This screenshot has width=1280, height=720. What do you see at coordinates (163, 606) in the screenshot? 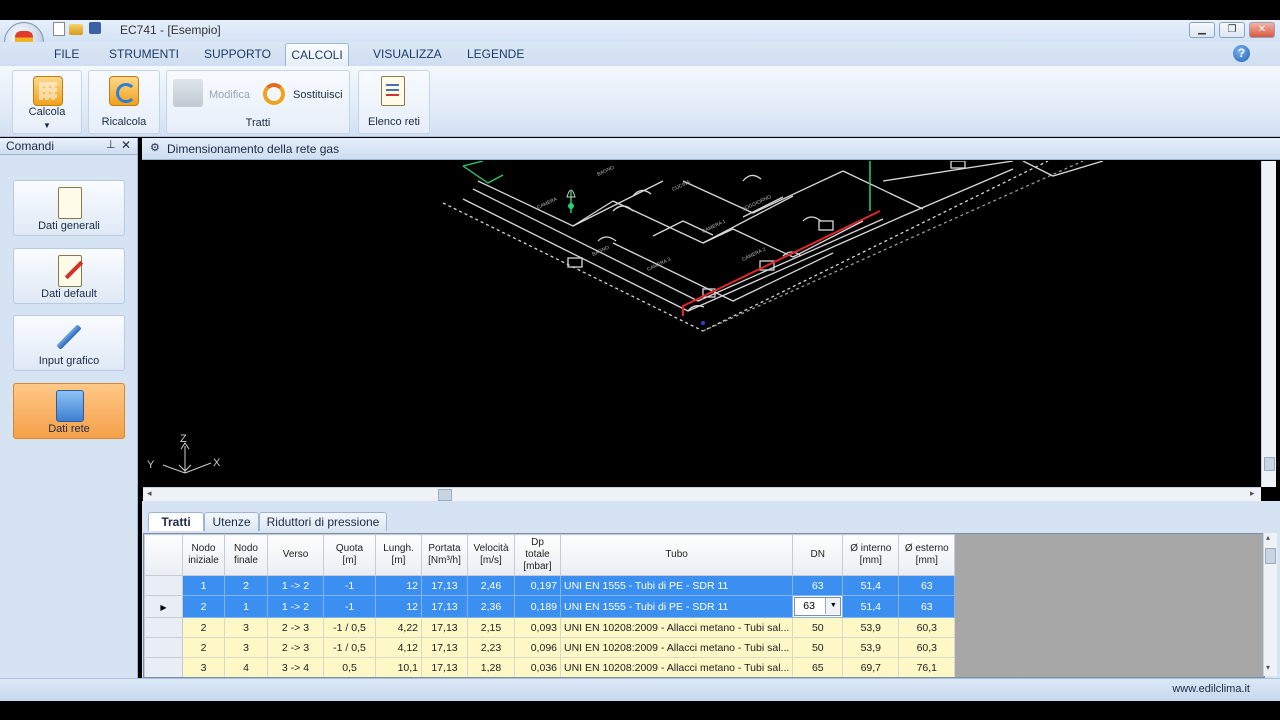
I see `row-header: ▶` at bounding box center [163, 606].